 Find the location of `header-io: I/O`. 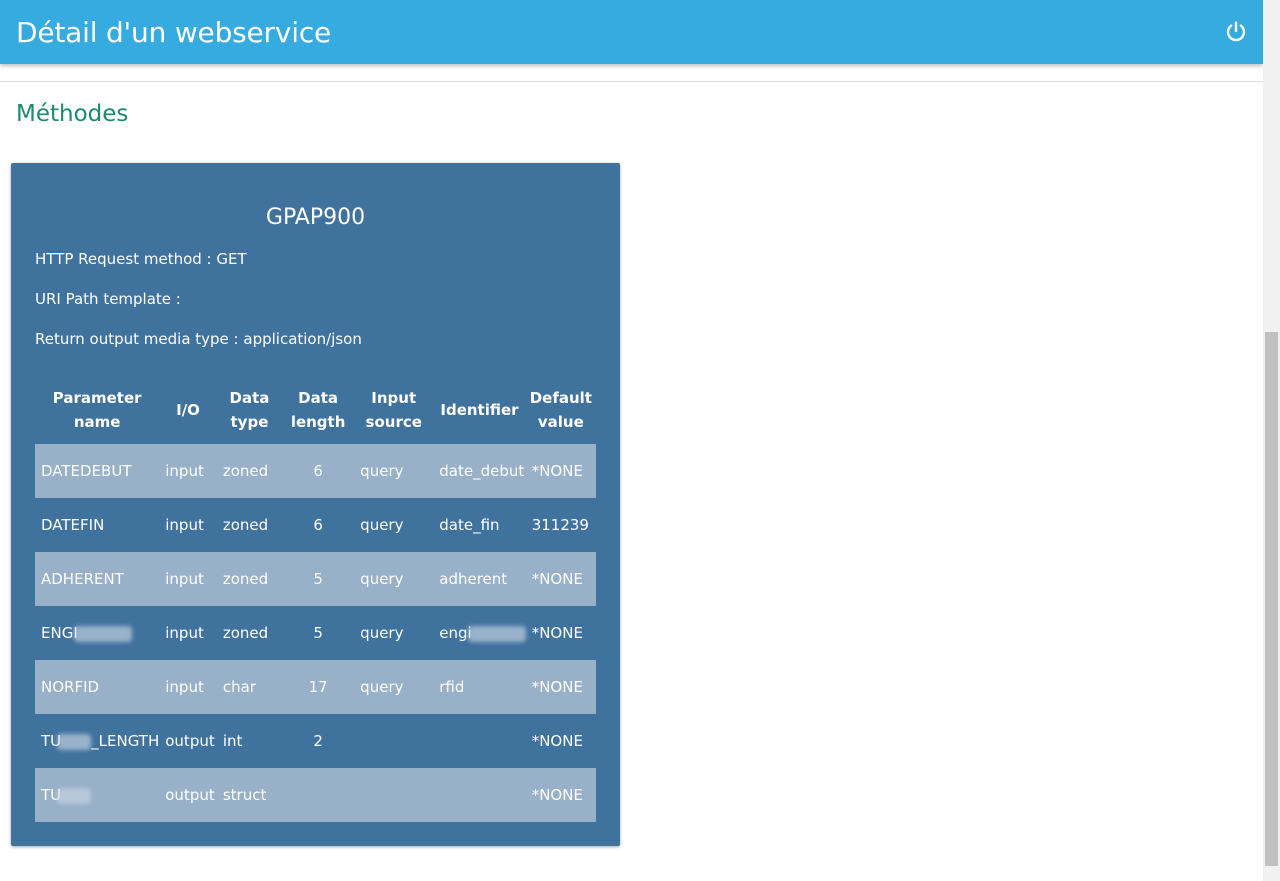

header-io: I/O is located at coordinates (188, 410).